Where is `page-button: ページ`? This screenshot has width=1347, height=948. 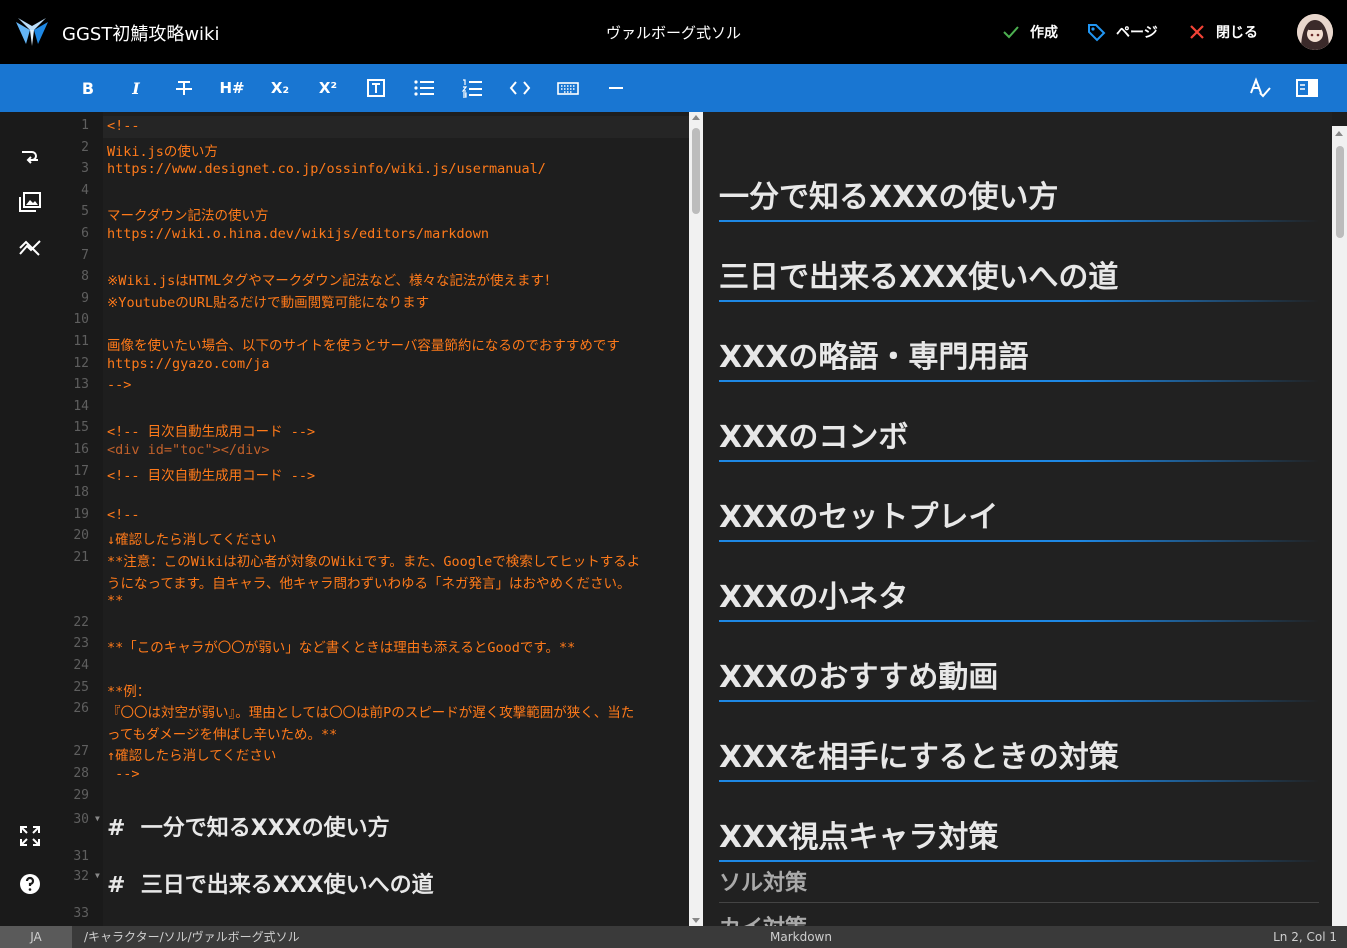
page-button: ページ is located at coordinates (1122, 32).